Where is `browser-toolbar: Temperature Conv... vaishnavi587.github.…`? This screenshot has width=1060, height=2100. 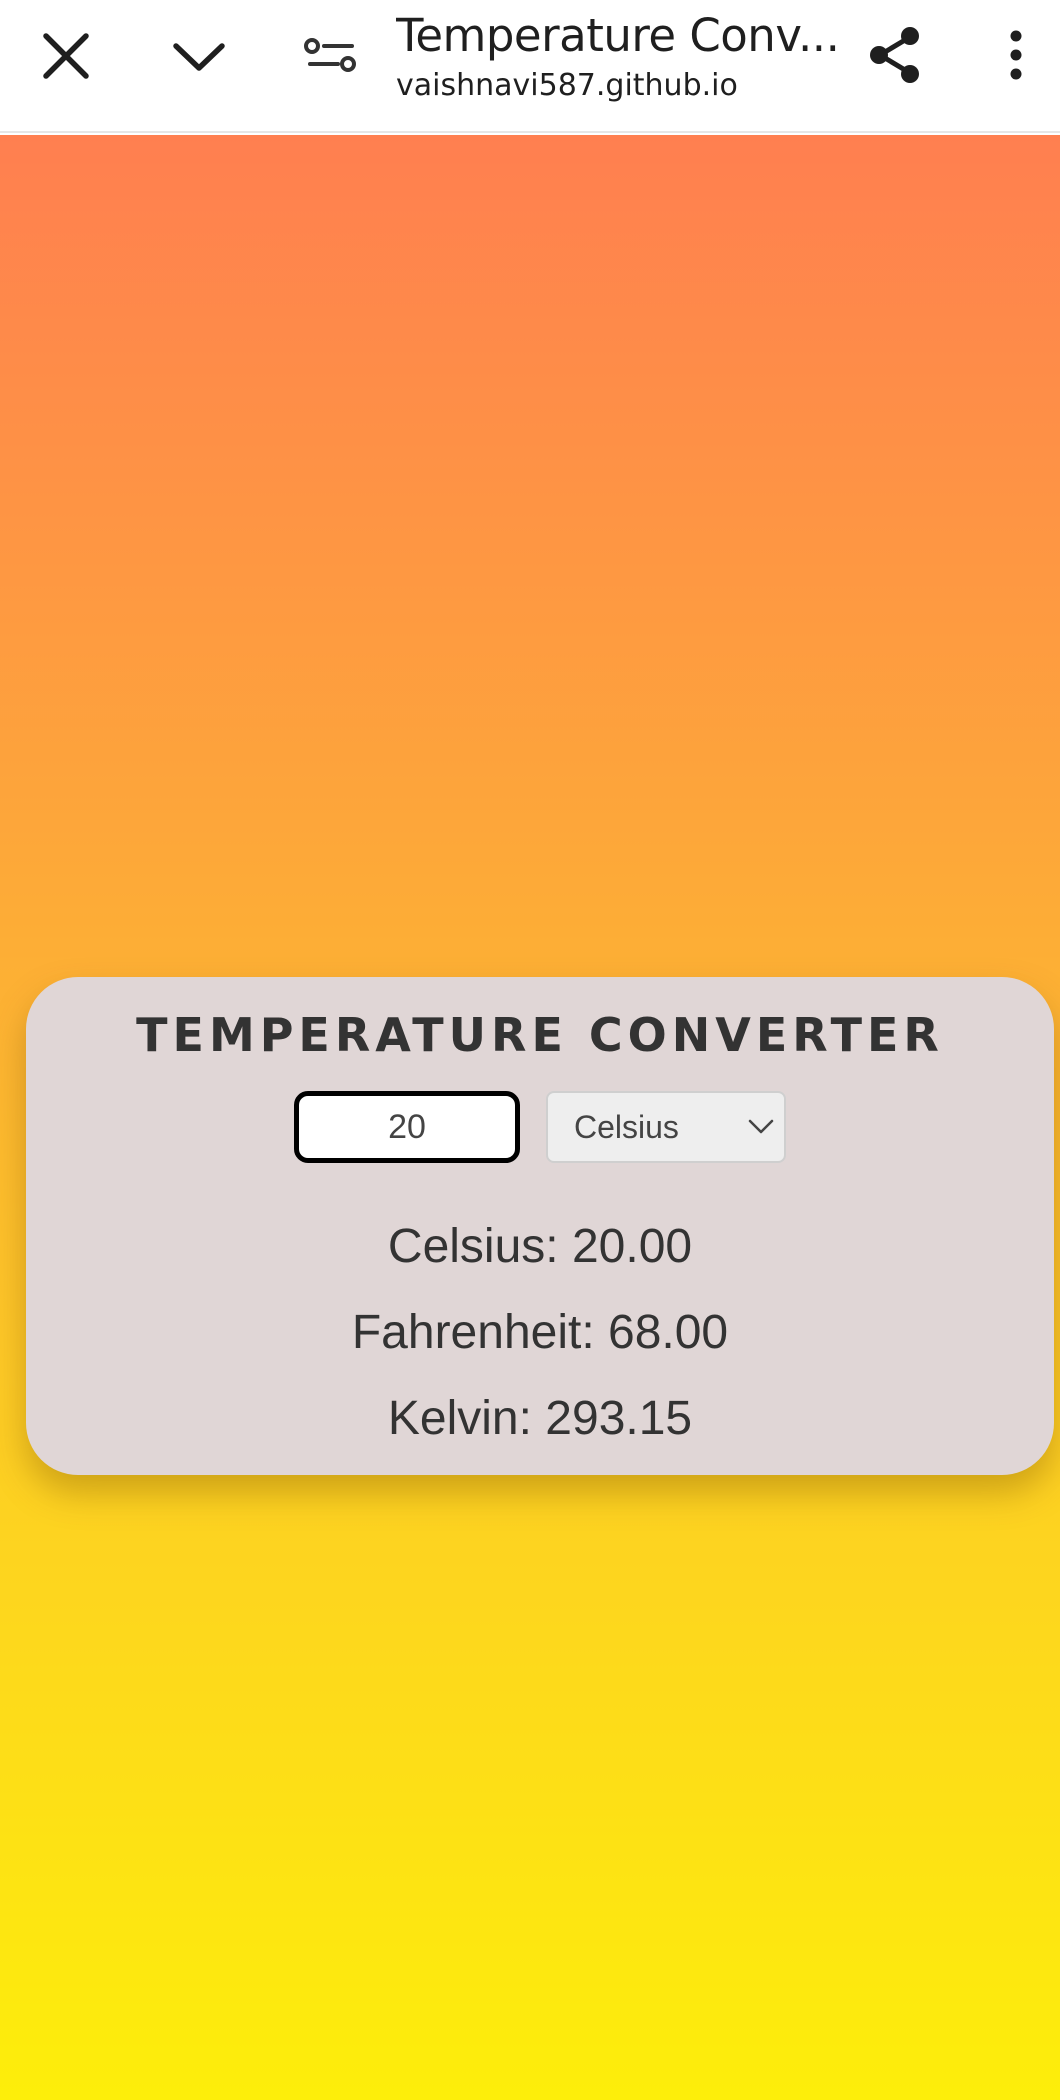 browser-toolbar: Temperature Conv... vaishnavi587.github.… is located at coordinates (530, 66).